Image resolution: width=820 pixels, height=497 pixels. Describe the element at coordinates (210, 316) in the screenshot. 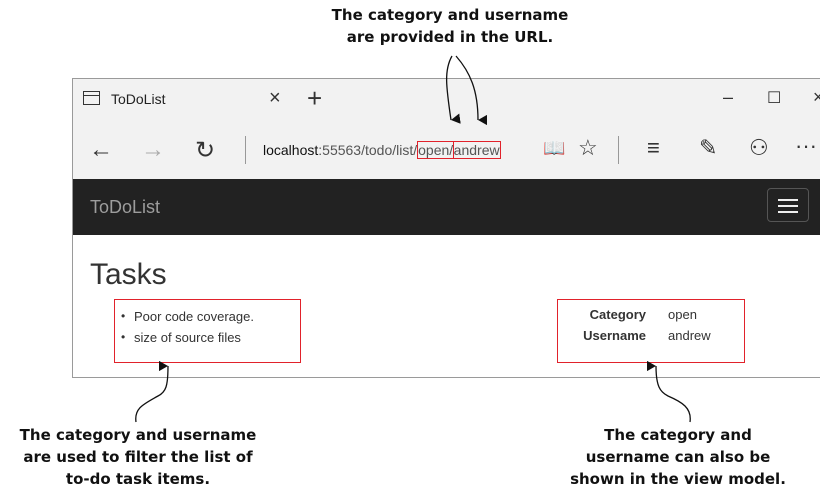

I see `list-item: Poor code coverage.` at that location.